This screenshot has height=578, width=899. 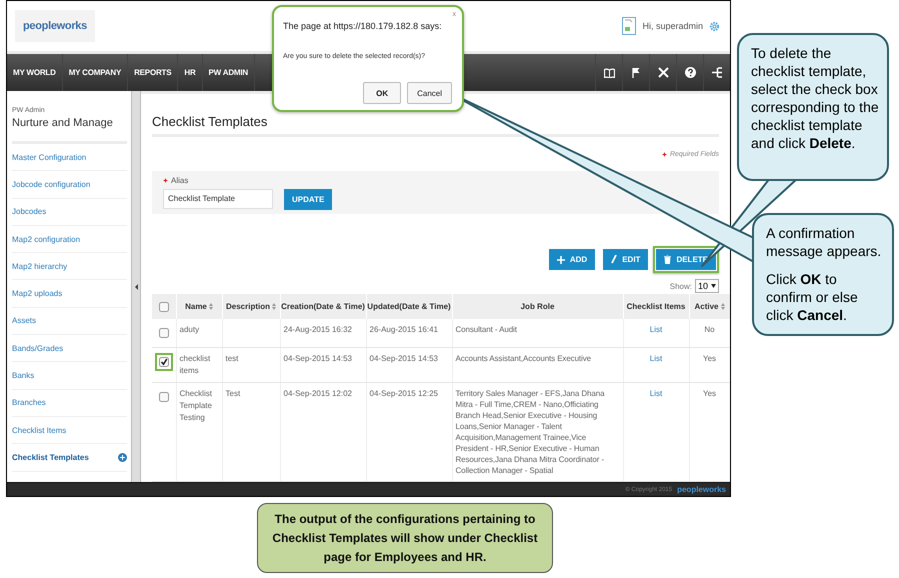 I want to click on dialog-button: Cancel, so click(x=429, y=93).